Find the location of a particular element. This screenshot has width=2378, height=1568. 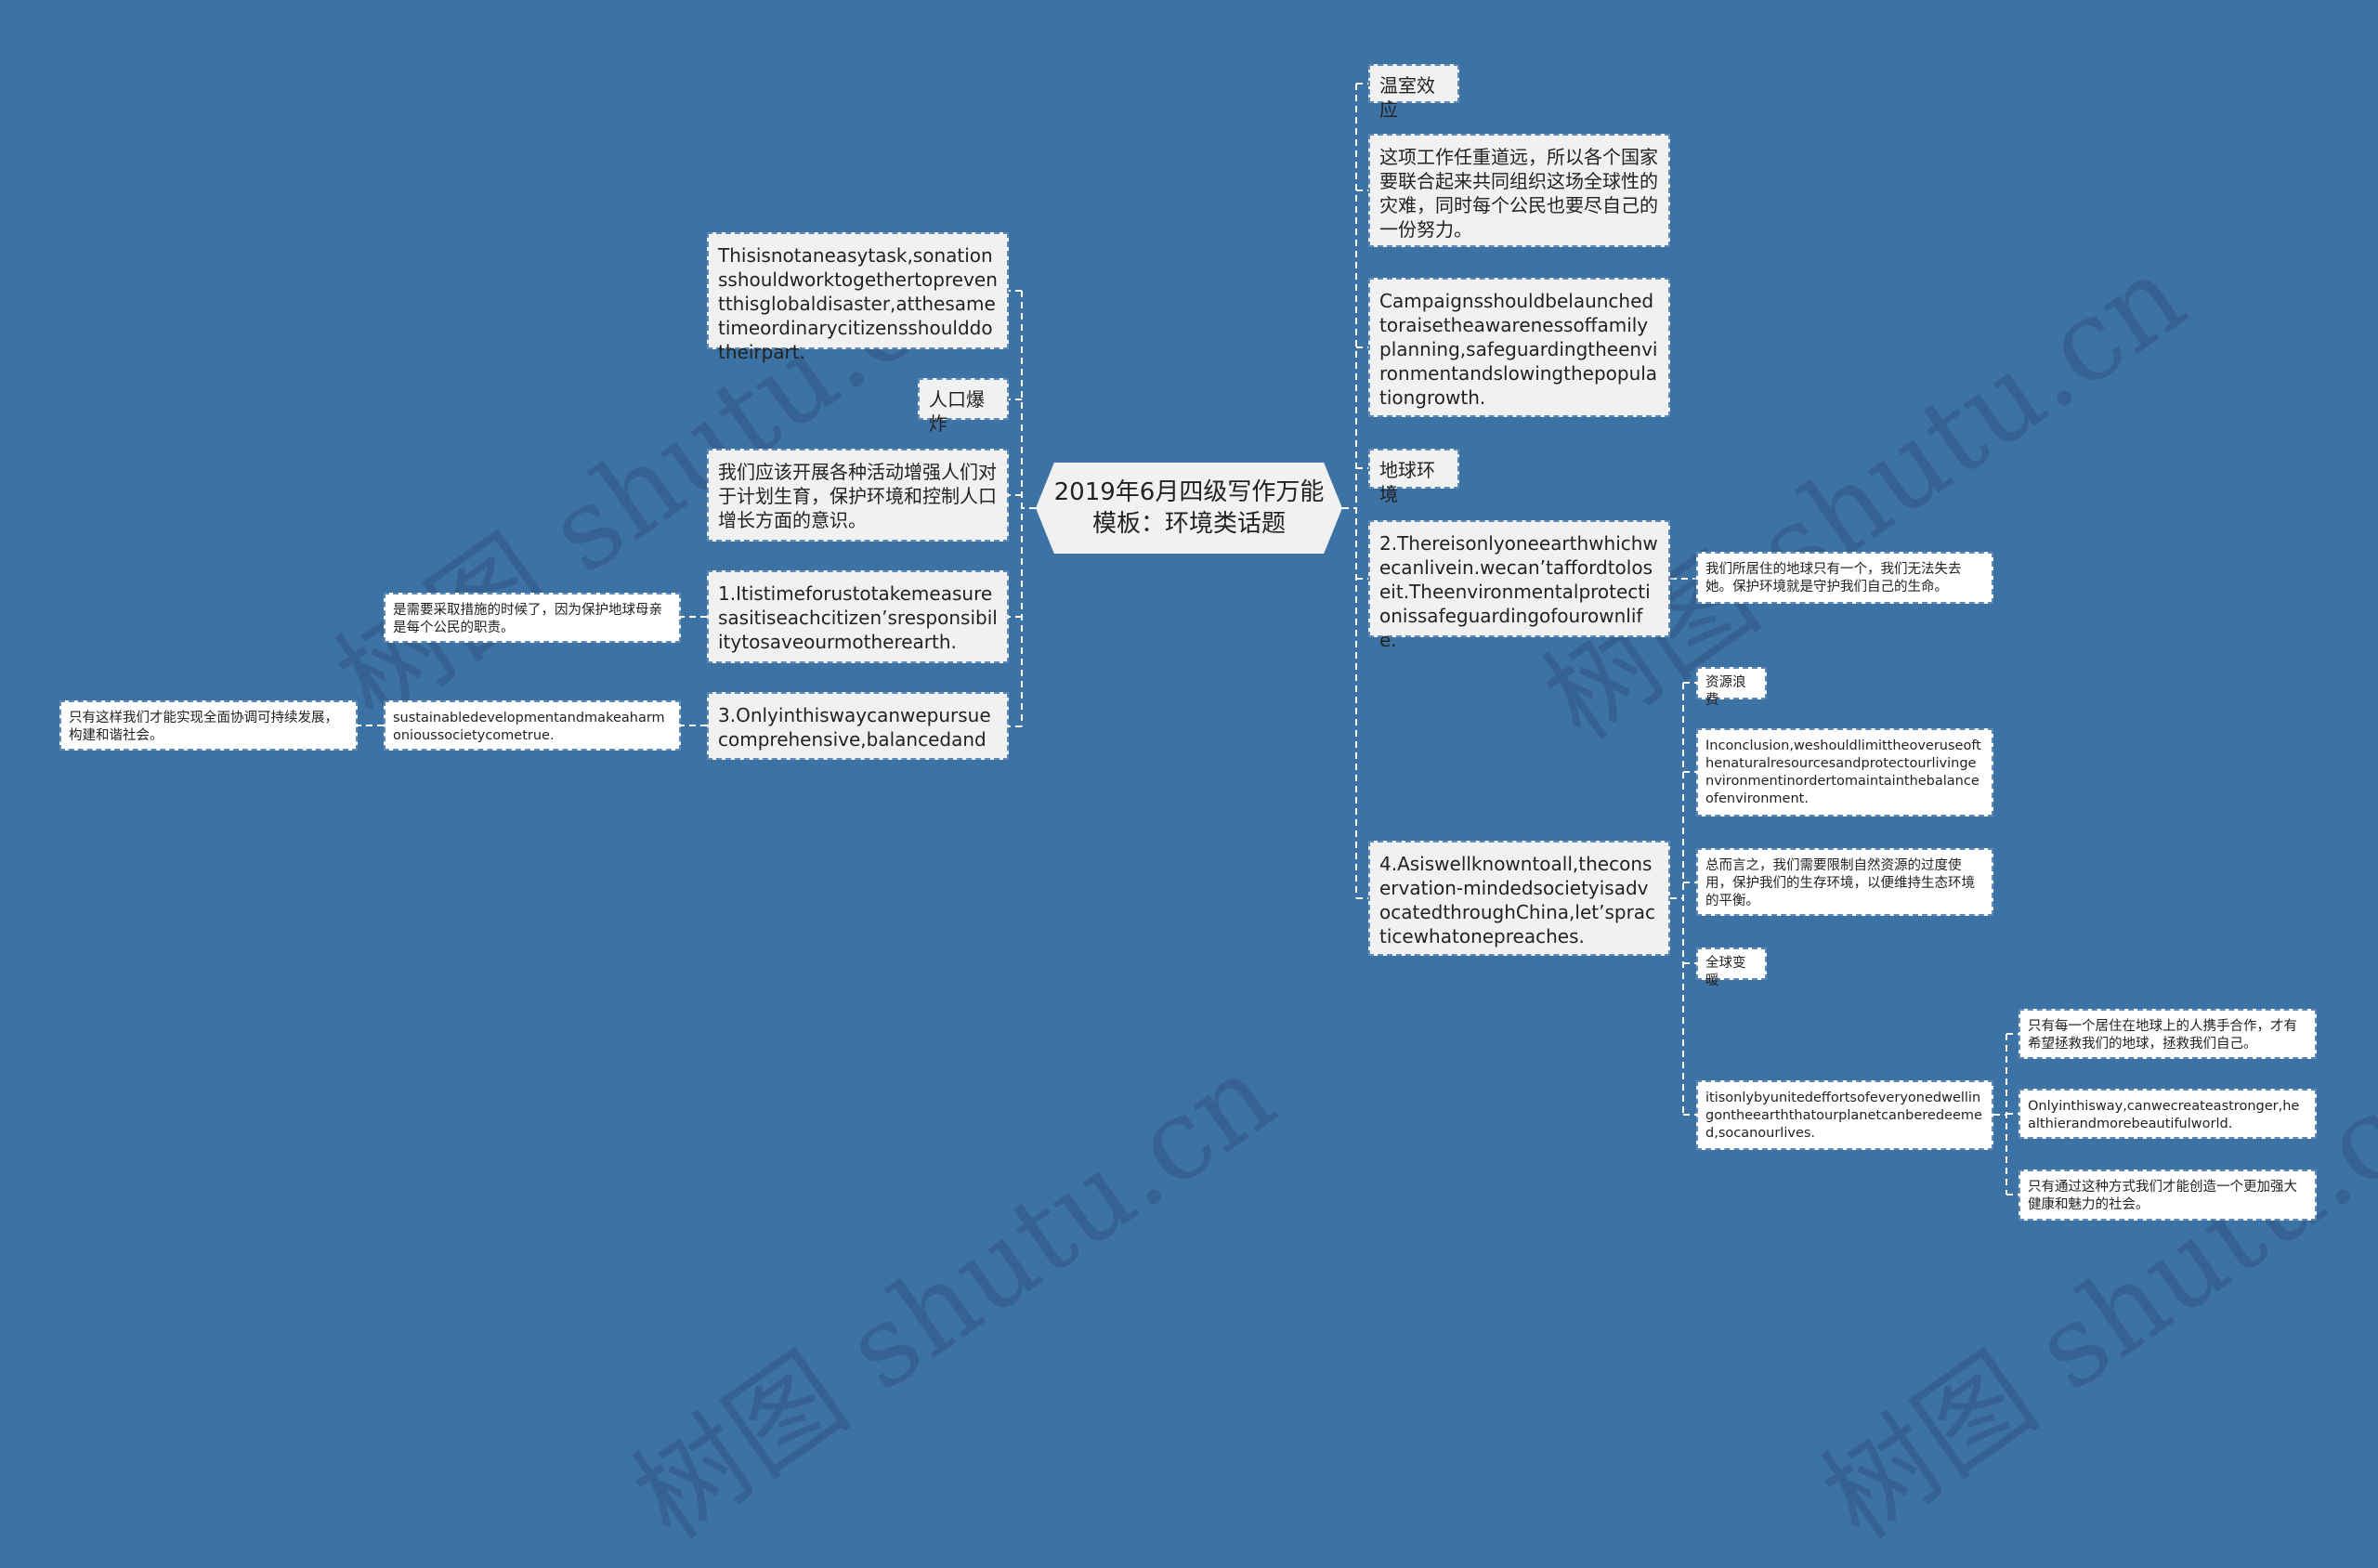

subtopic-node: 是需要采取措施的时候了，因为保护地球母亲是每个公民的职责。 is located at coordinates (532, 618).